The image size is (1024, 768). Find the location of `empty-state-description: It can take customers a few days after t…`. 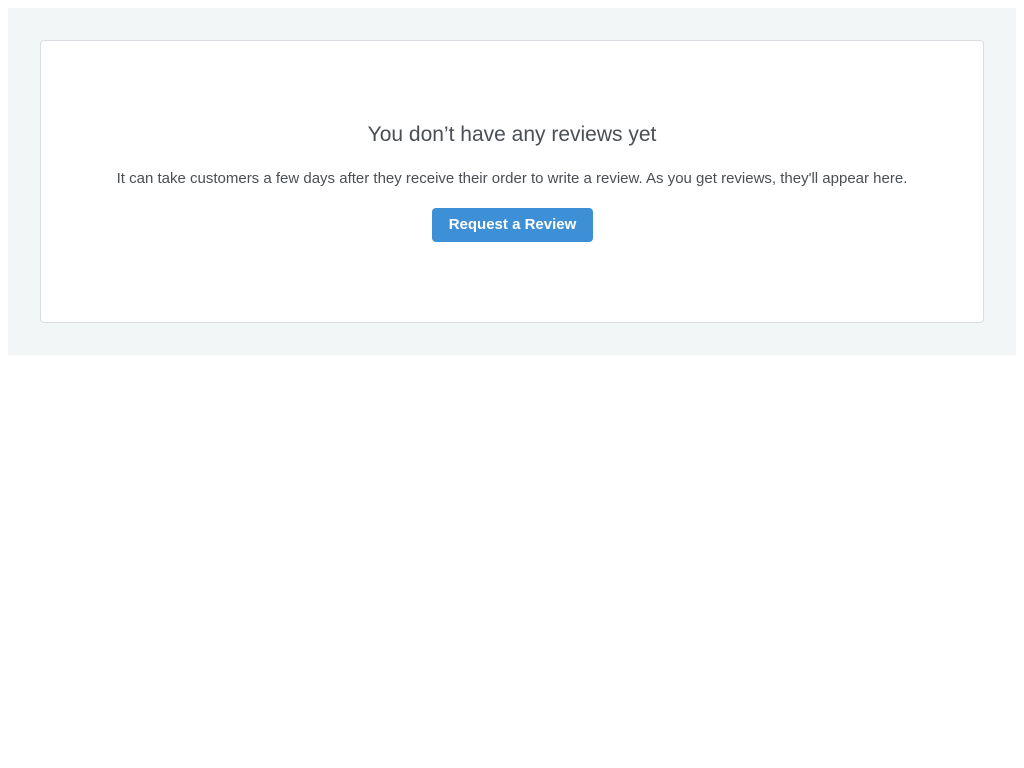

empty-state-description: It can take customers a few days after t… is located at coordinates (512, 178).